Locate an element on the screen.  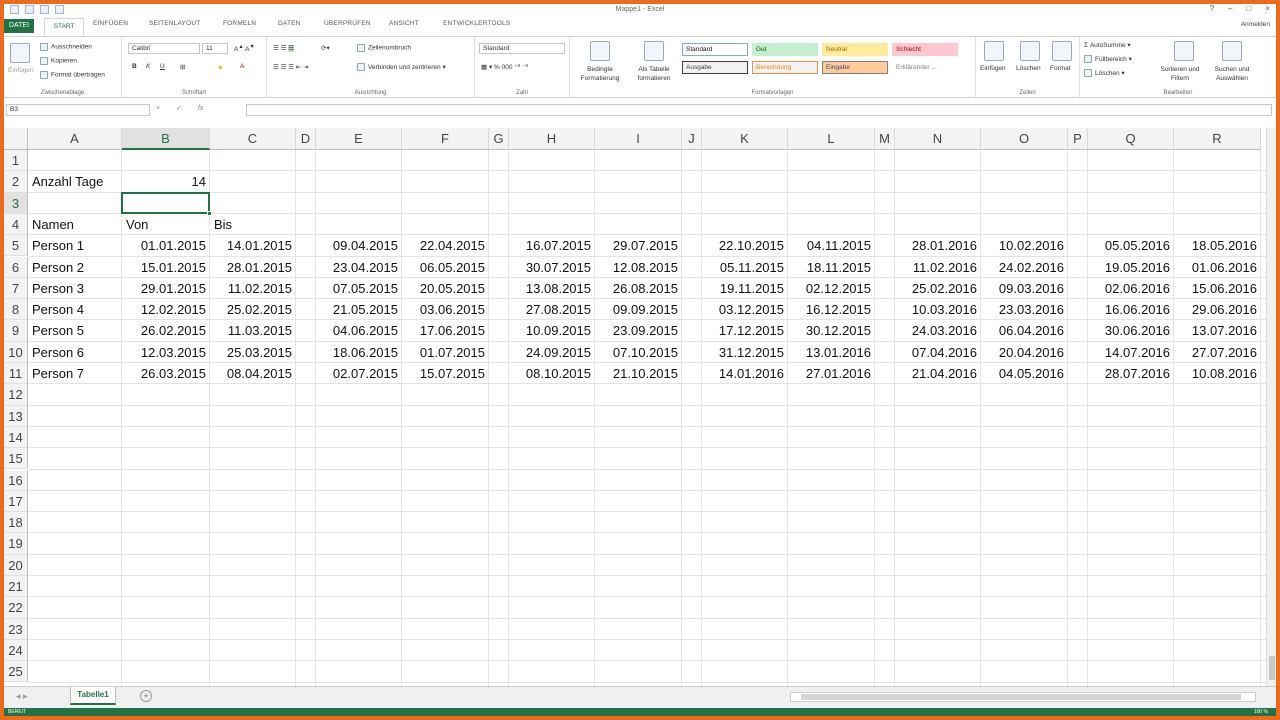
cell-h6: 30.07.2015 is located at coordinates (552, 267).